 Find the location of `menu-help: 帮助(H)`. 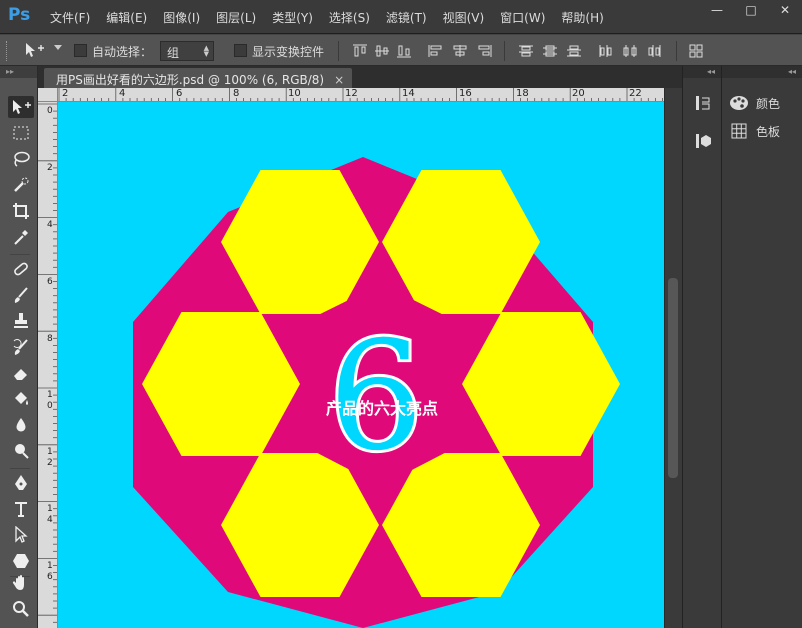

menu-help: 帮助(H) is located at coordinates (582, 17).